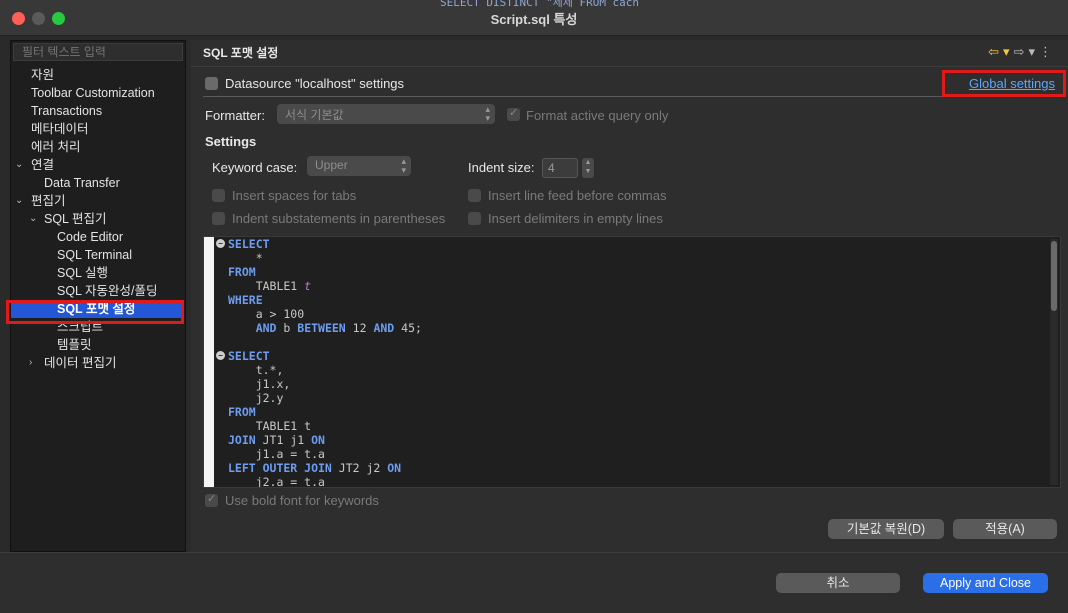 This screenshot has height=613, width=1068. I want to click on code-token: 45;, so click(408, 328).